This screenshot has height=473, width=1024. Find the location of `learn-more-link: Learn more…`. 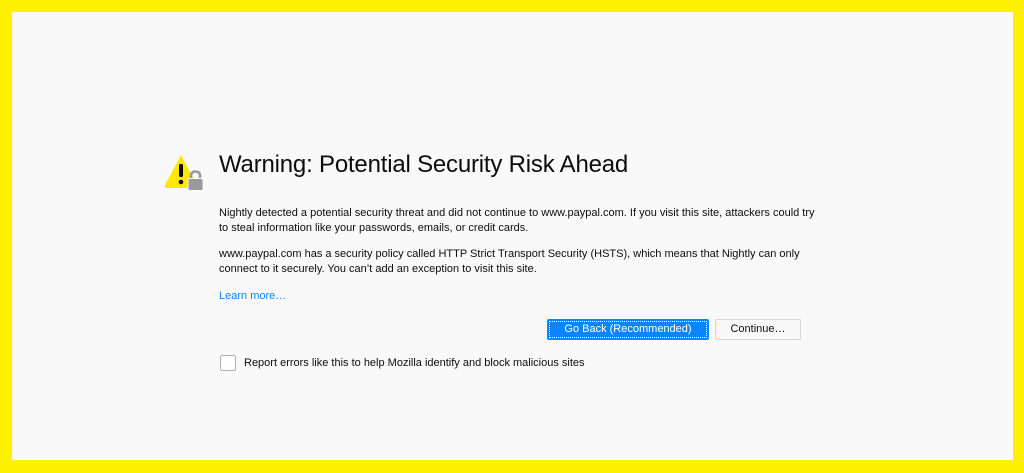

learn-more-link: Learn more… is located at coordinates (252, 296).